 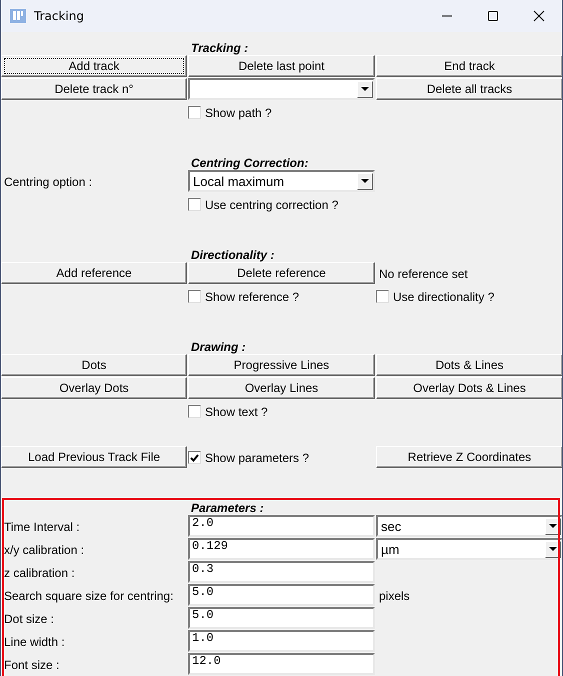 What do you see at coordinates (469, 457) in the screenshot?
I see `button: Retrieve Z Coordinates` at bounding box center [469, 457].